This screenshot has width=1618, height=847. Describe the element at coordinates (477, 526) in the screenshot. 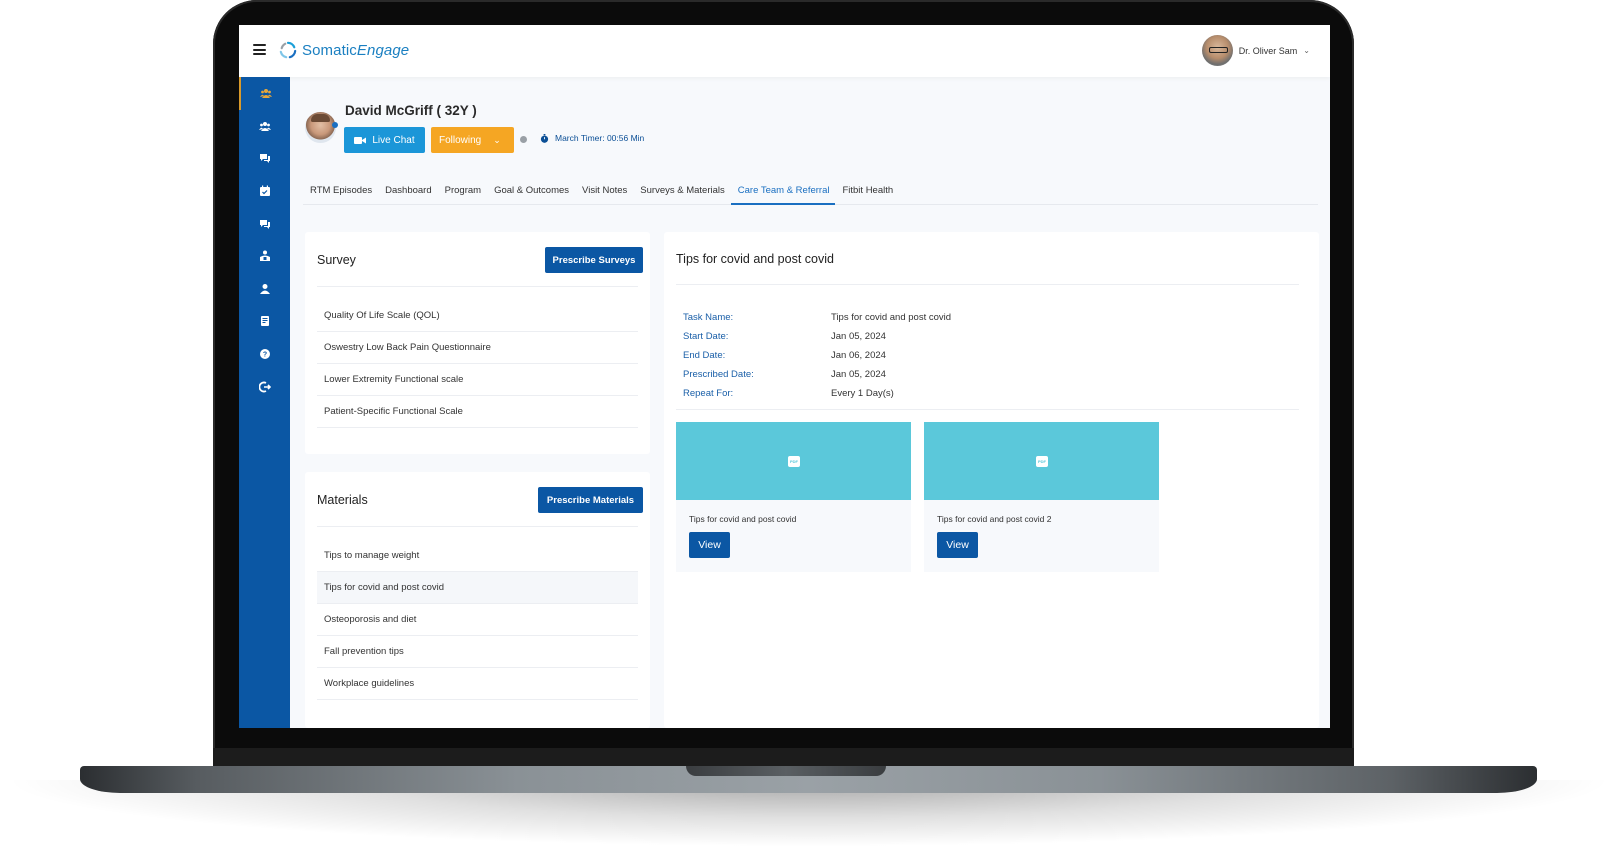

I see `materials-divider` at that location.